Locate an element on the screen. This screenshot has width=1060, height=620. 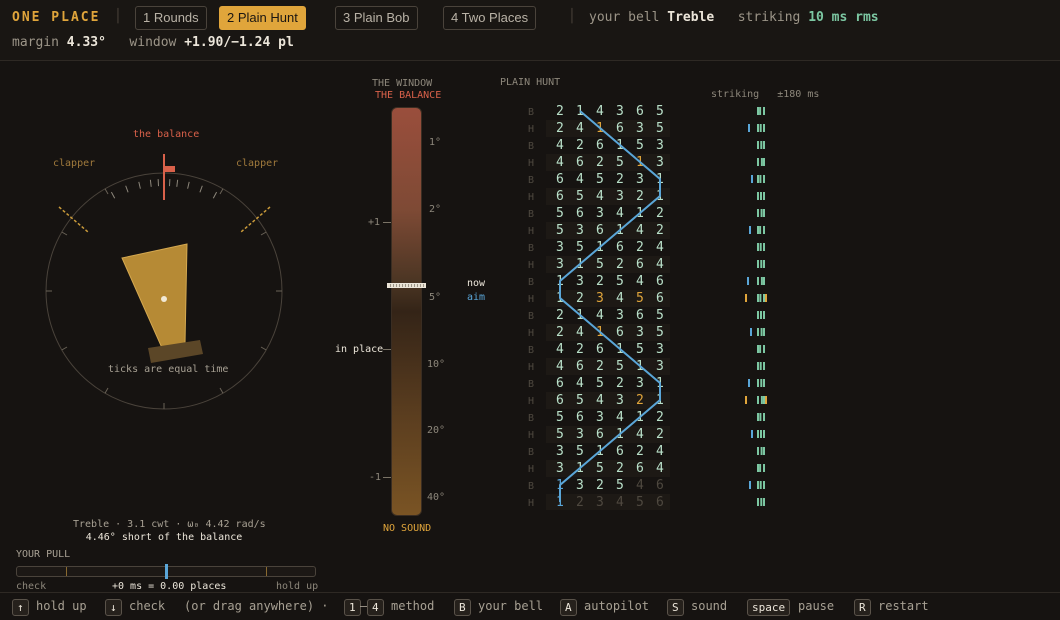
pull-thumb is located at coordinates (166, 571).